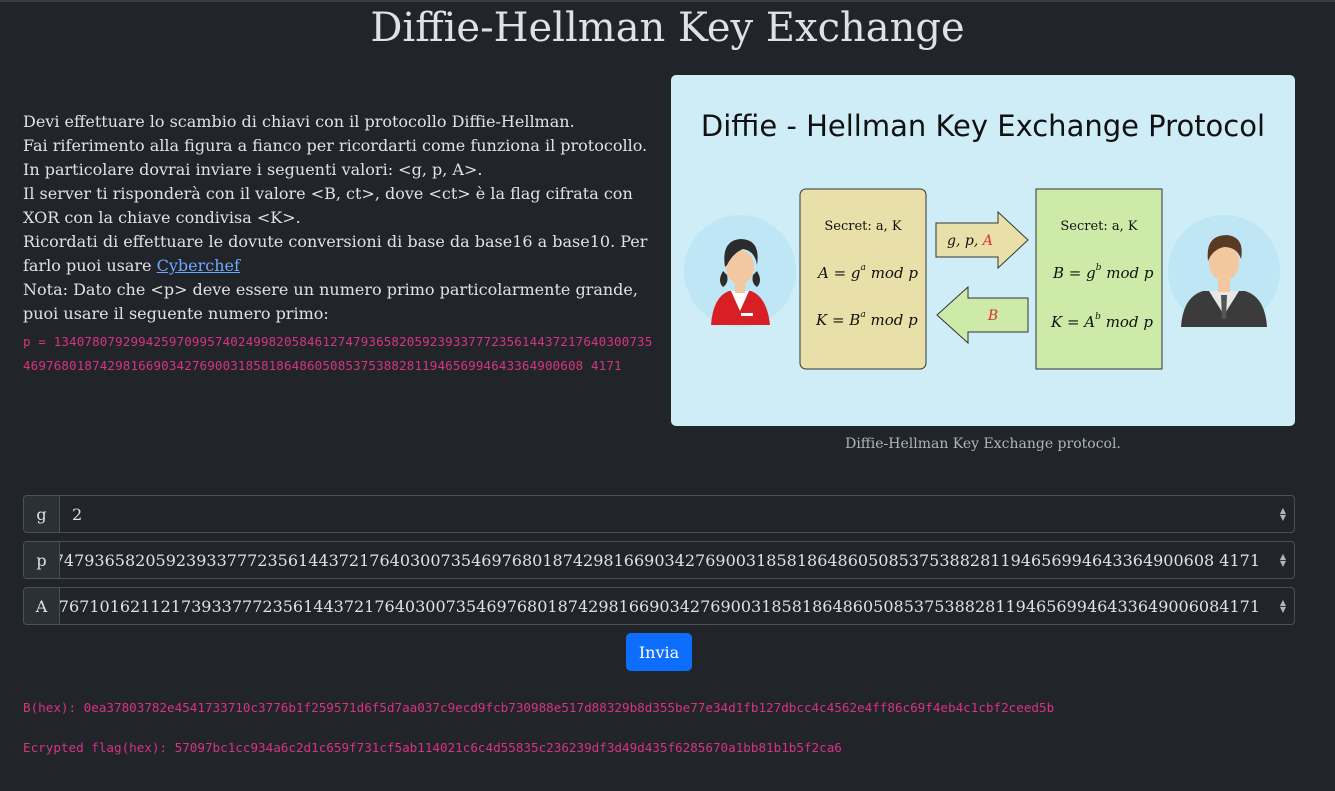 The width and height of the screenshot is (1335, 791). What do you see at coordinates (666, 514) in the screenshot?
I see `g-input: 2` at bounding box center [666, 514].